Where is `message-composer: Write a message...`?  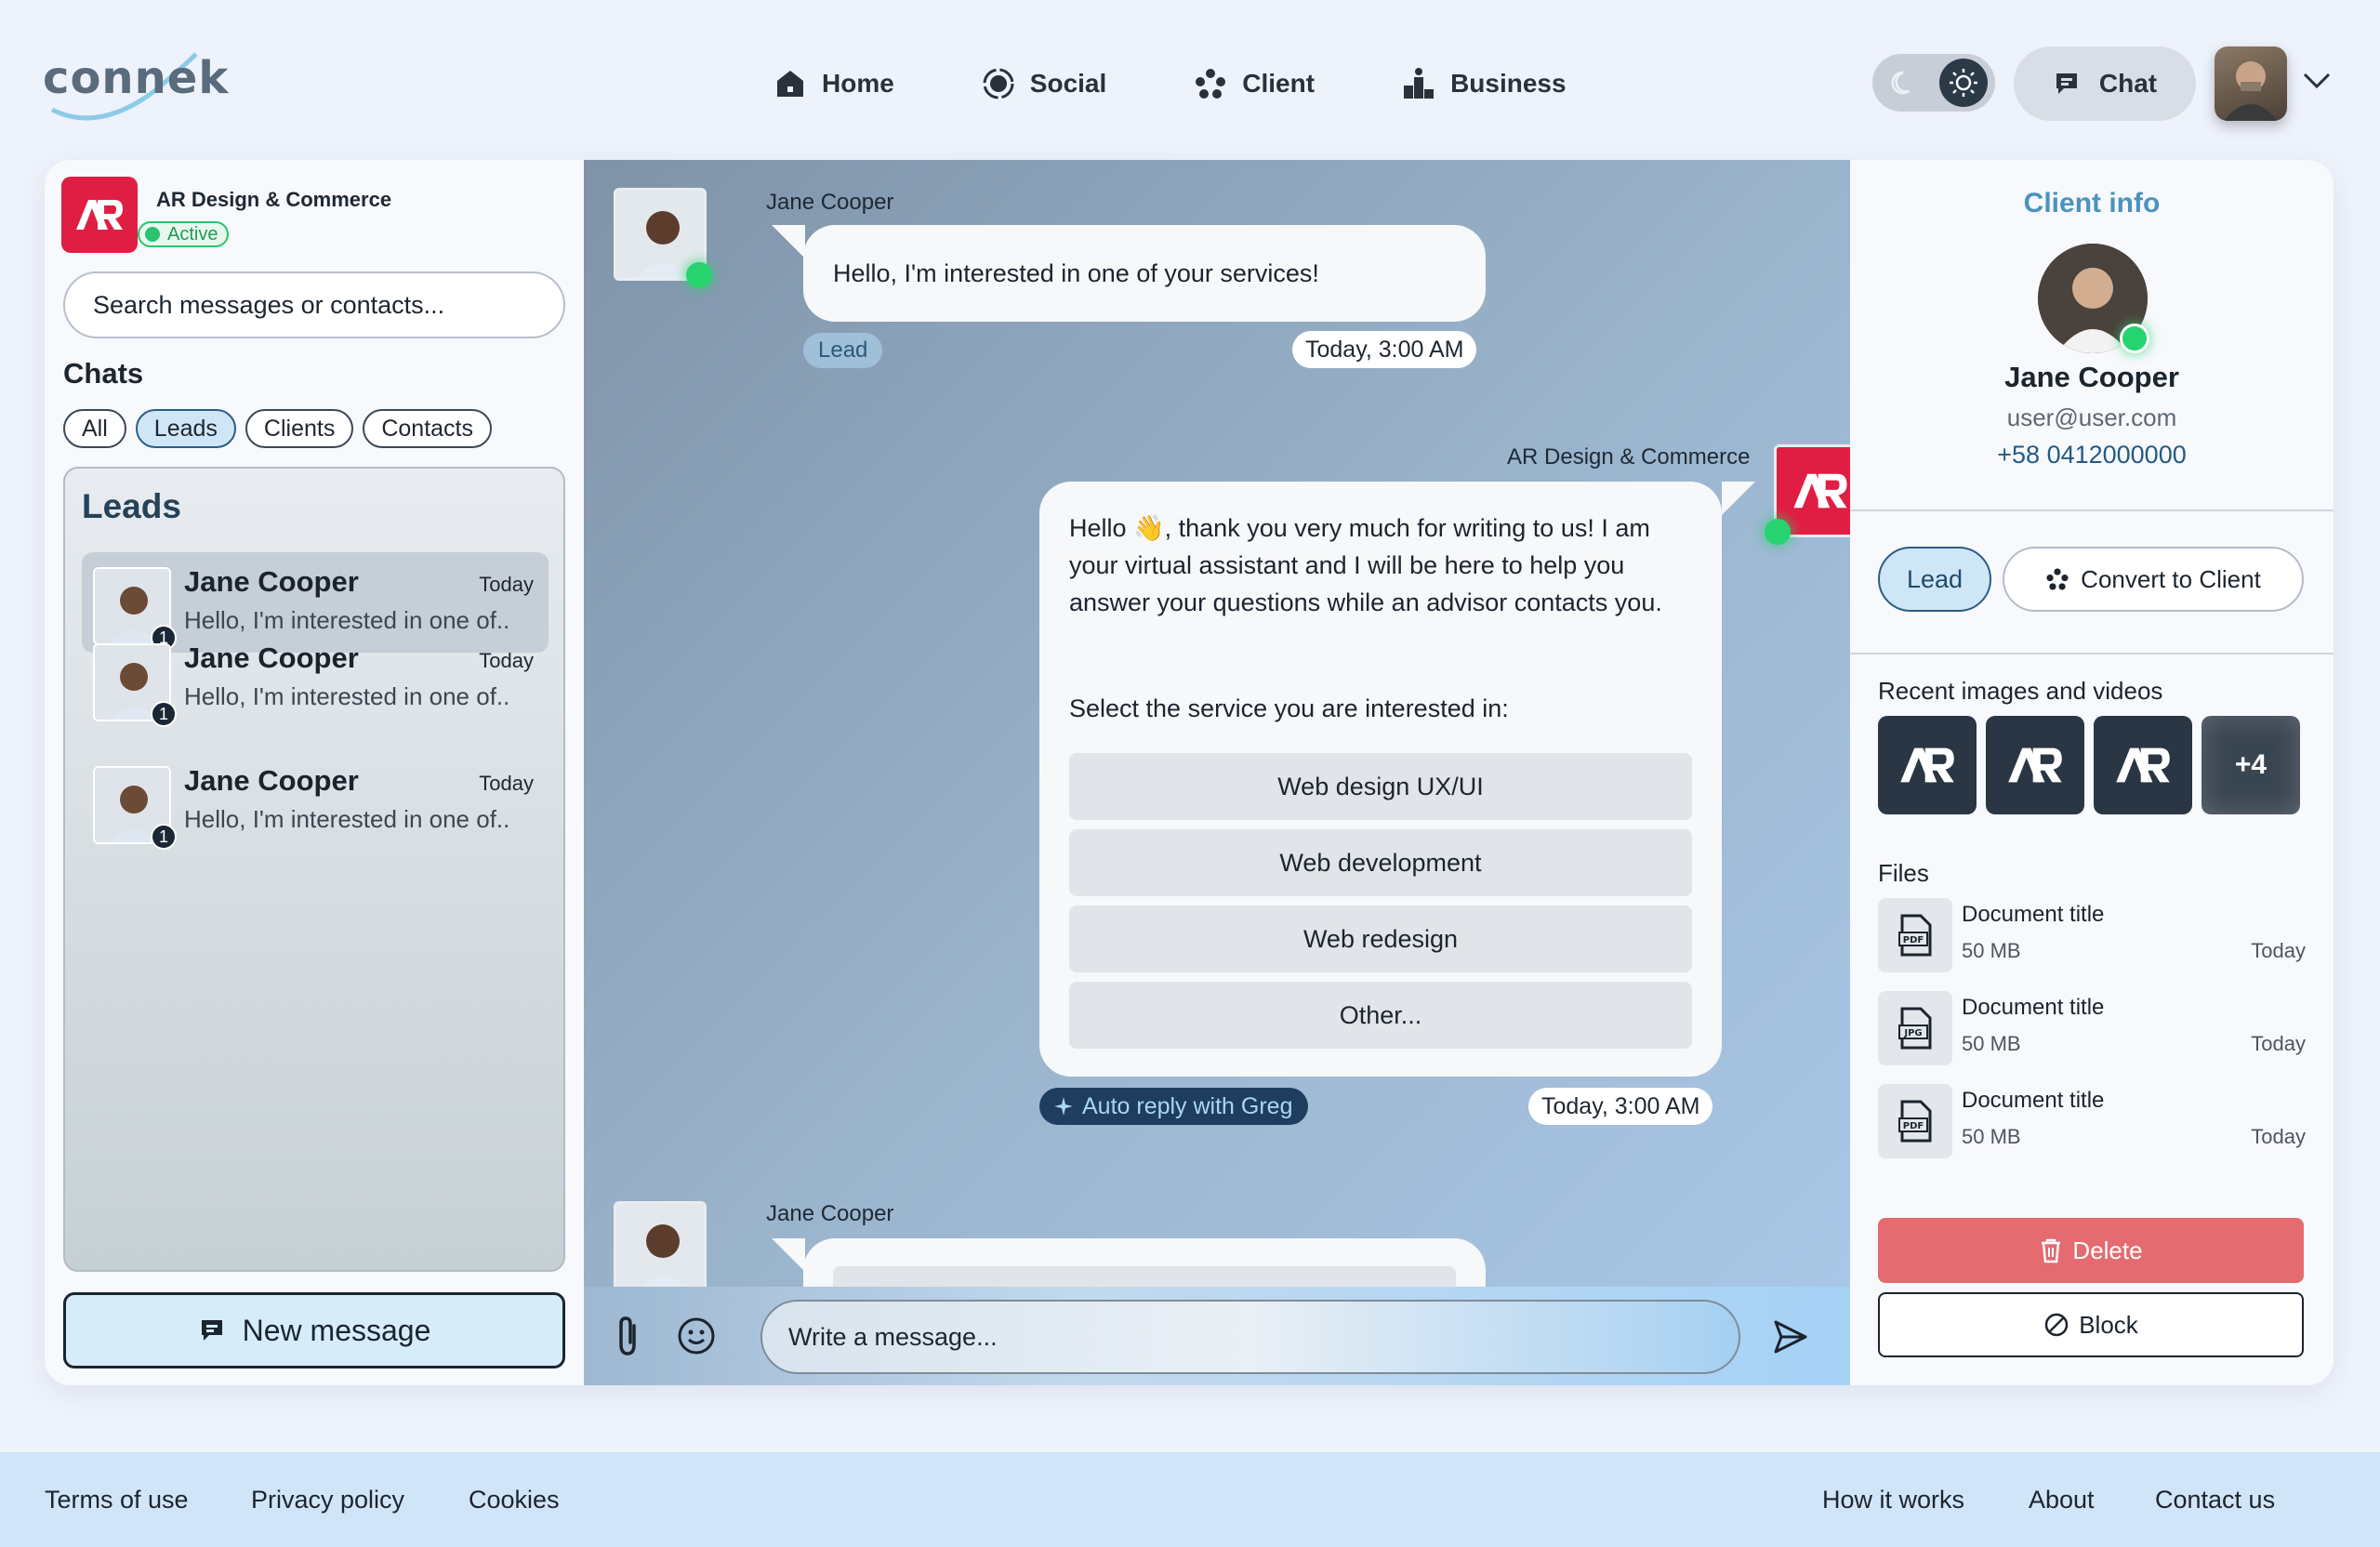 message-composer: Write a message... is located at coordinates (1217, 1336).